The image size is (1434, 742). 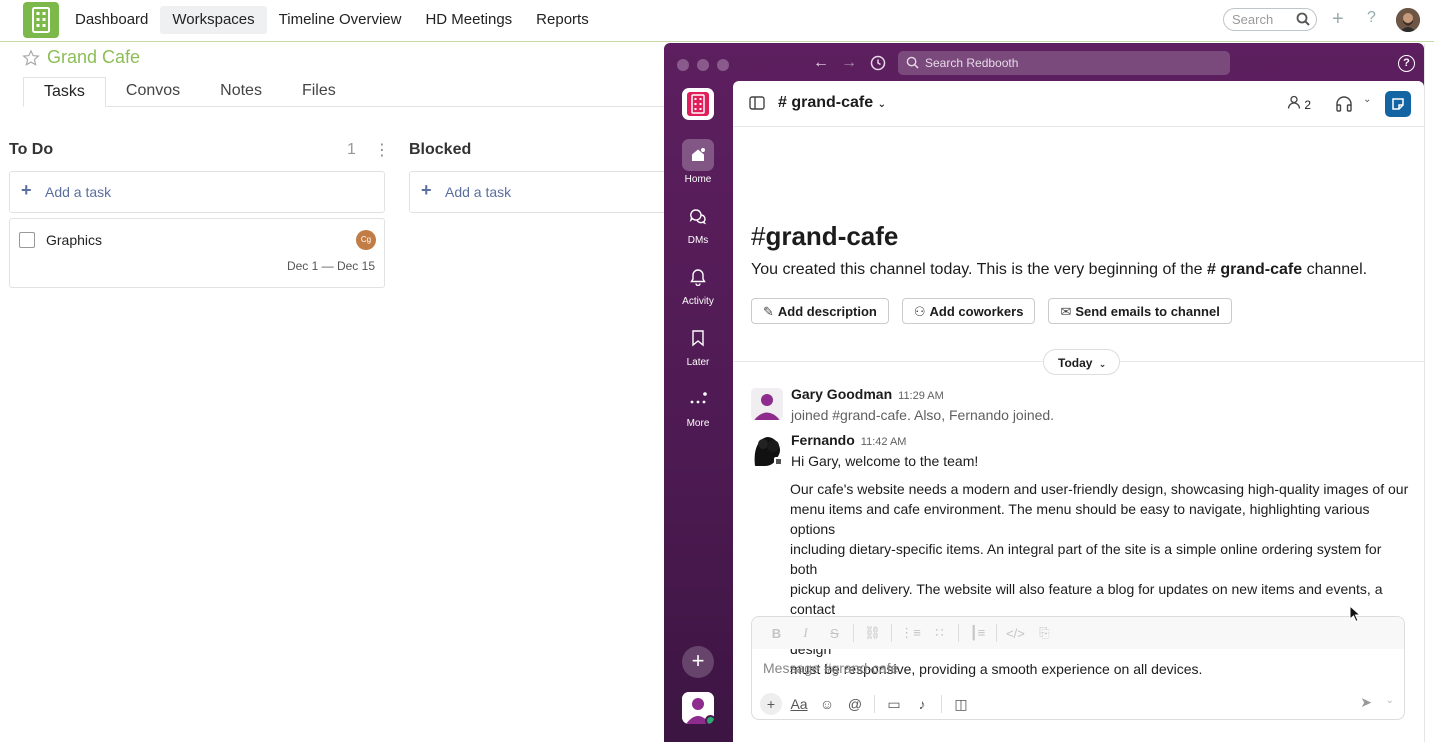 What do you see at coordinates (698, 162) in the screenshot?
I see `rail-home: Home` at bounding box center [698, 162].